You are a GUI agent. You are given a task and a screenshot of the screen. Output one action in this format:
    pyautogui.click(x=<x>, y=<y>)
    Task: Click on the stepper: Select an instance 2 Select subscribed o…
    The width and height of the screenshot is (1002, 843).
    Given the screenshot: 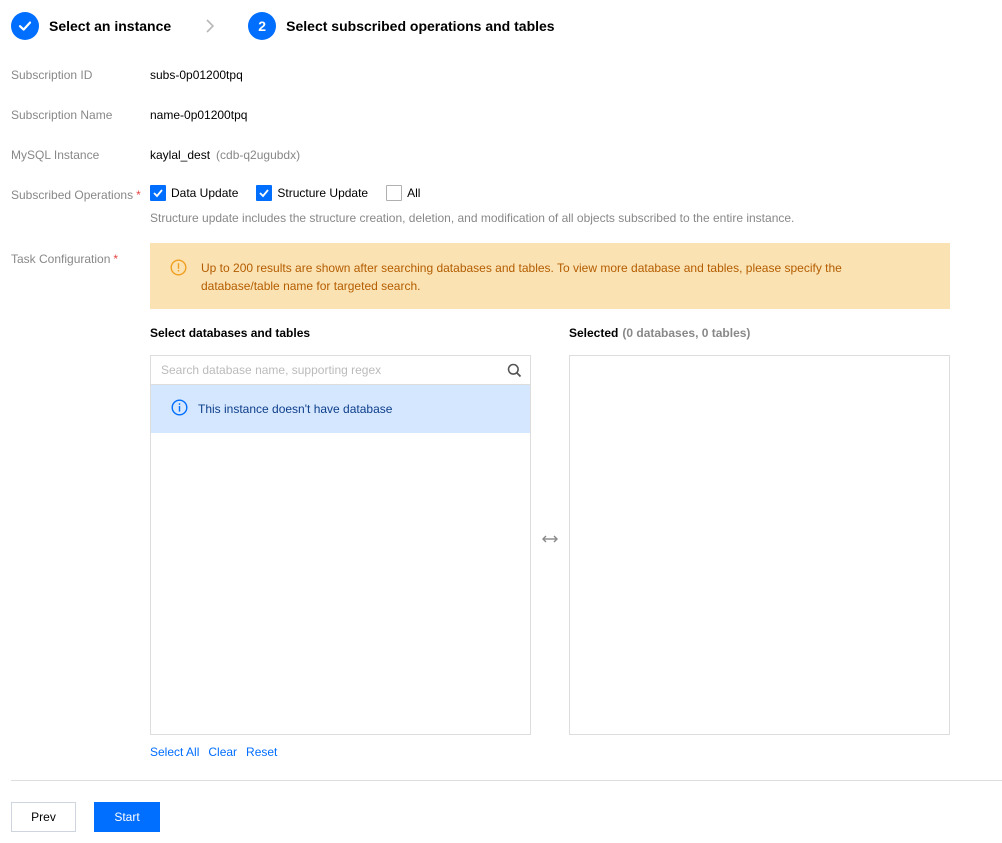 What is the action you would take?
    pyautogui.click(x=283, y=26)
    